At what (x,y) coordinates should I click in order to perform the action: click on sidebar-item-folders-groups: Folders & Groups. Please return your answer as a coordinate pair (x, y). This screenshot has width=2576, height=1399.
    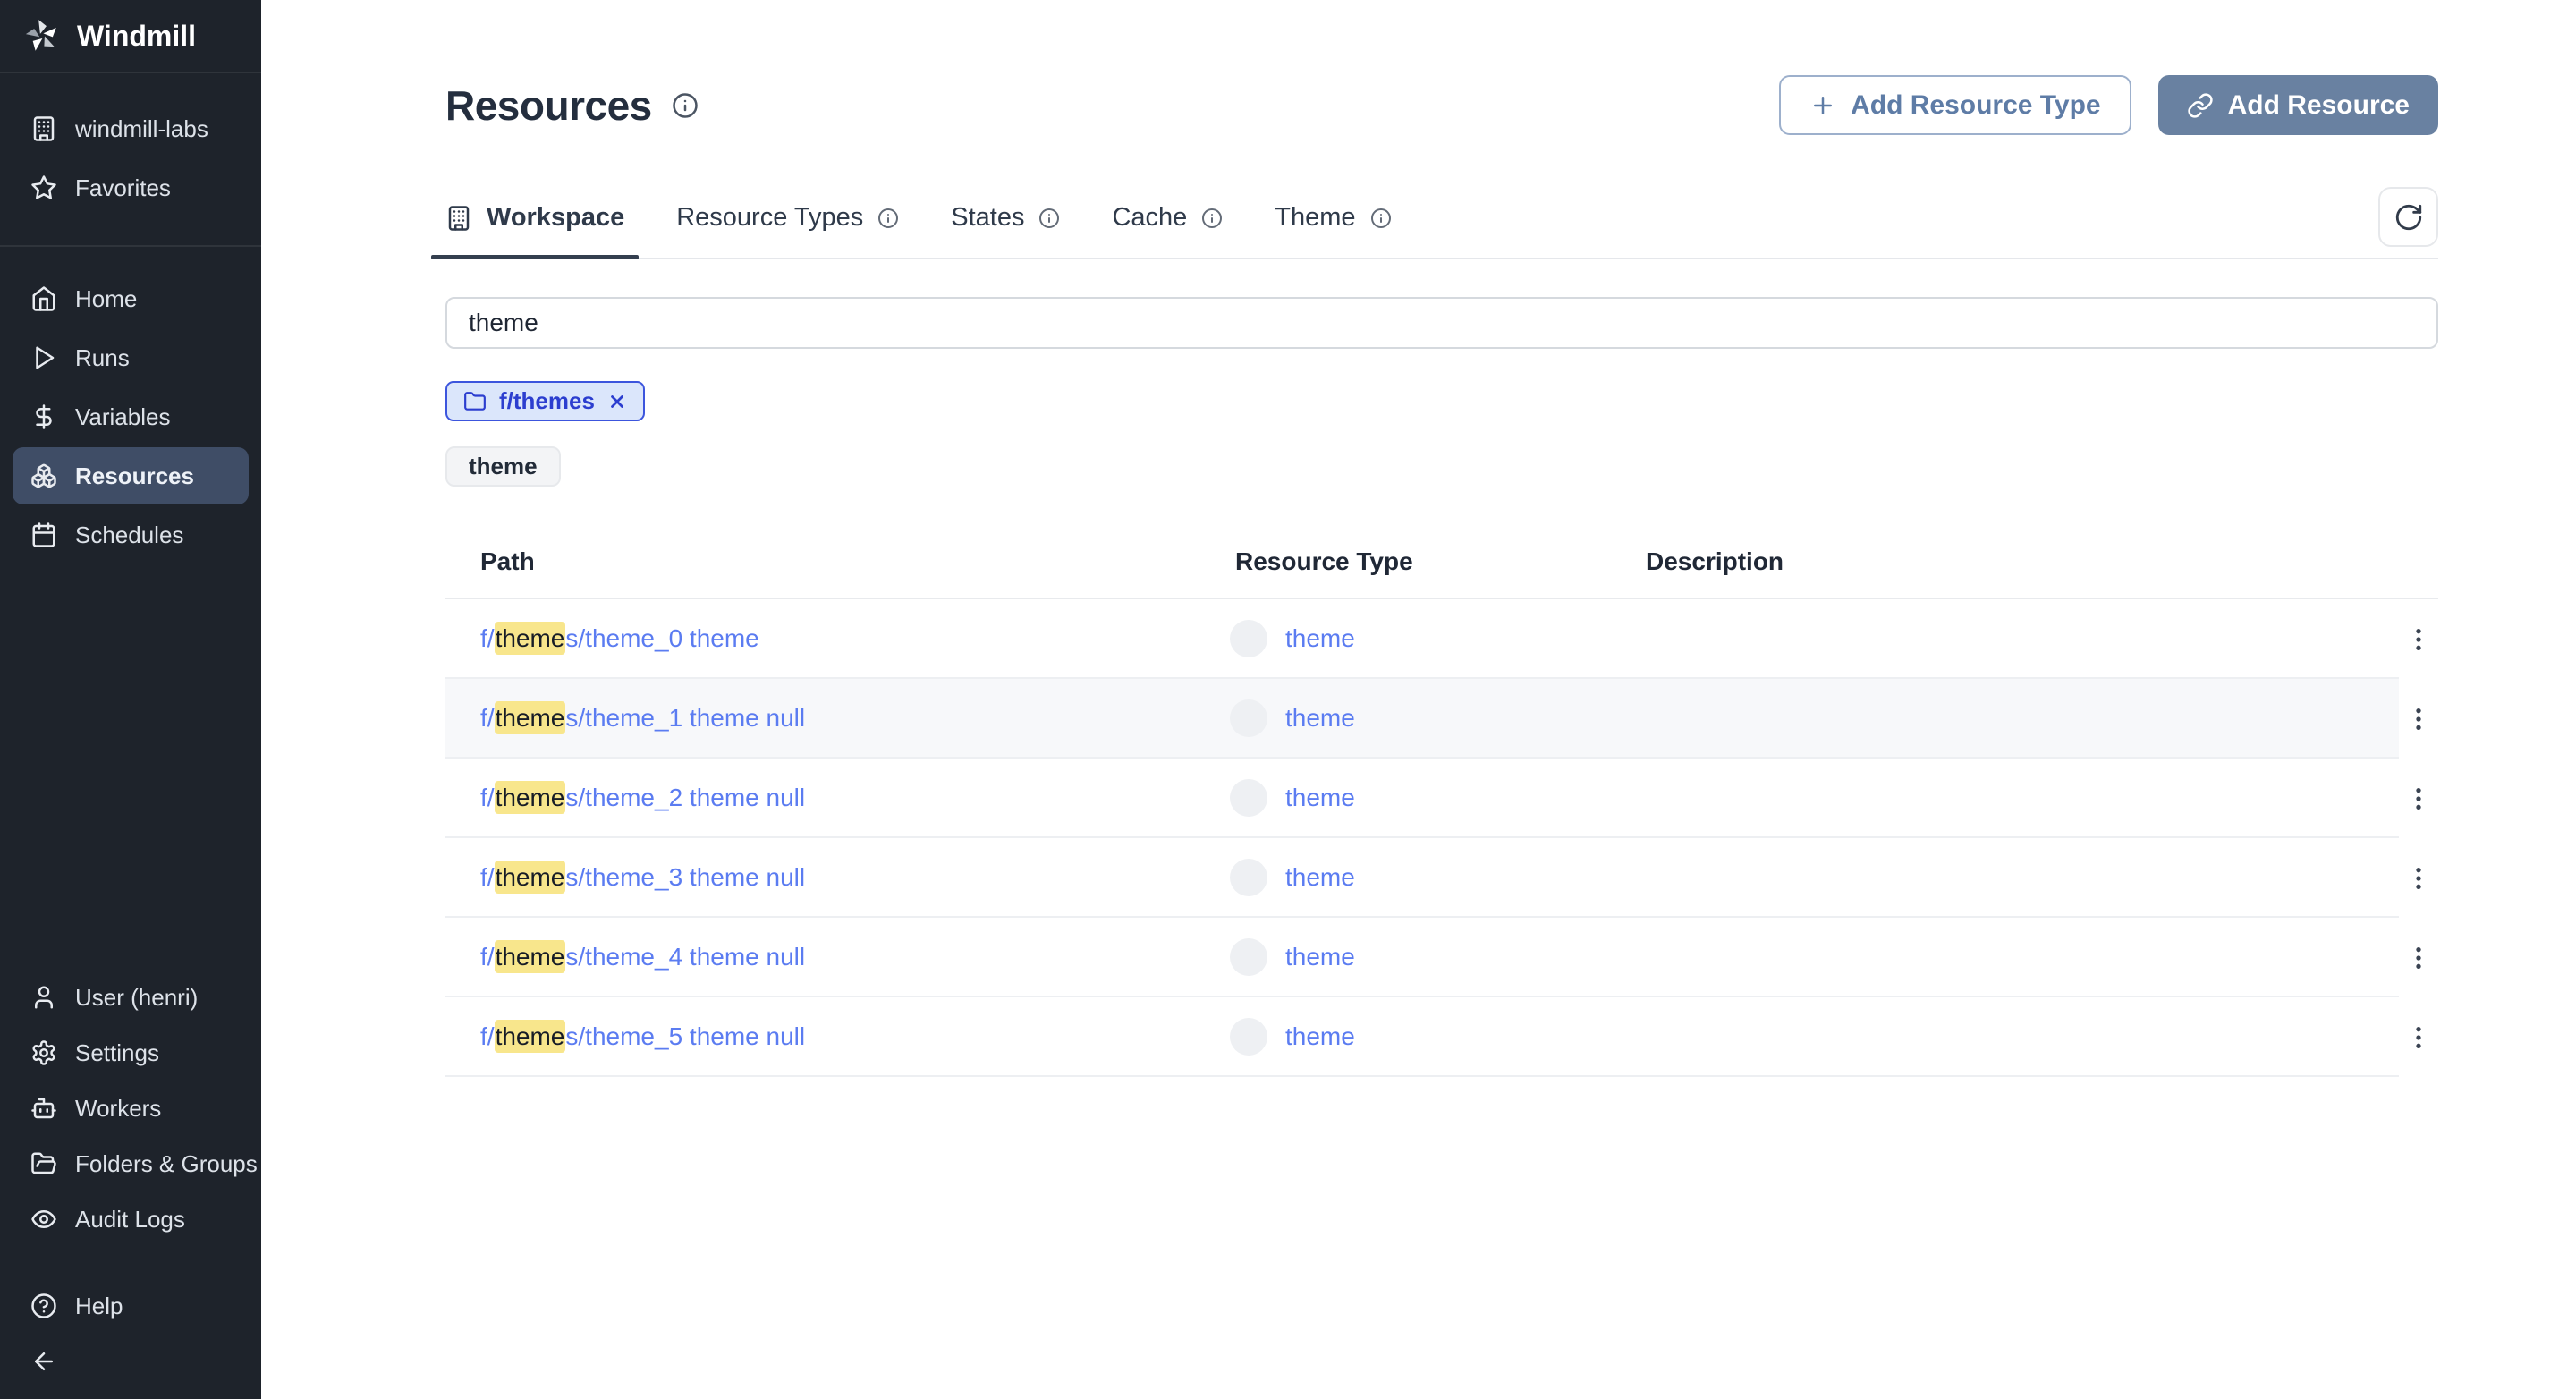
    Looking at the image, I should click on (135, 1164).